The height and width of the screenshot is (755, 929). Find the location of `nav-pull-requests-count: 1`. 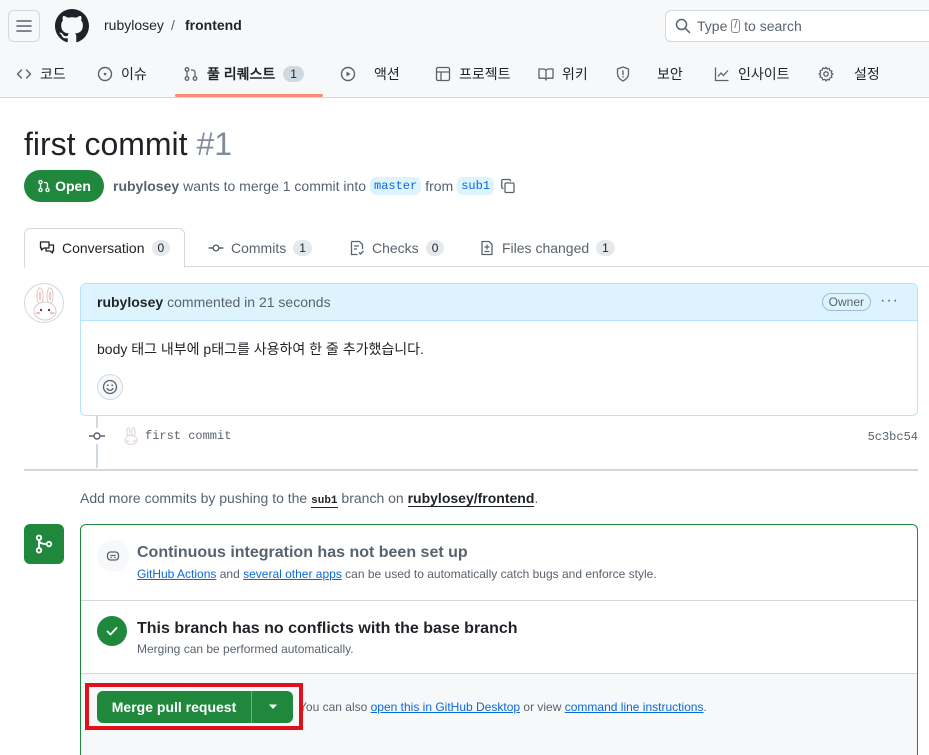

nav-pull-requests-count: 1 is located at coordinates (293, 74).